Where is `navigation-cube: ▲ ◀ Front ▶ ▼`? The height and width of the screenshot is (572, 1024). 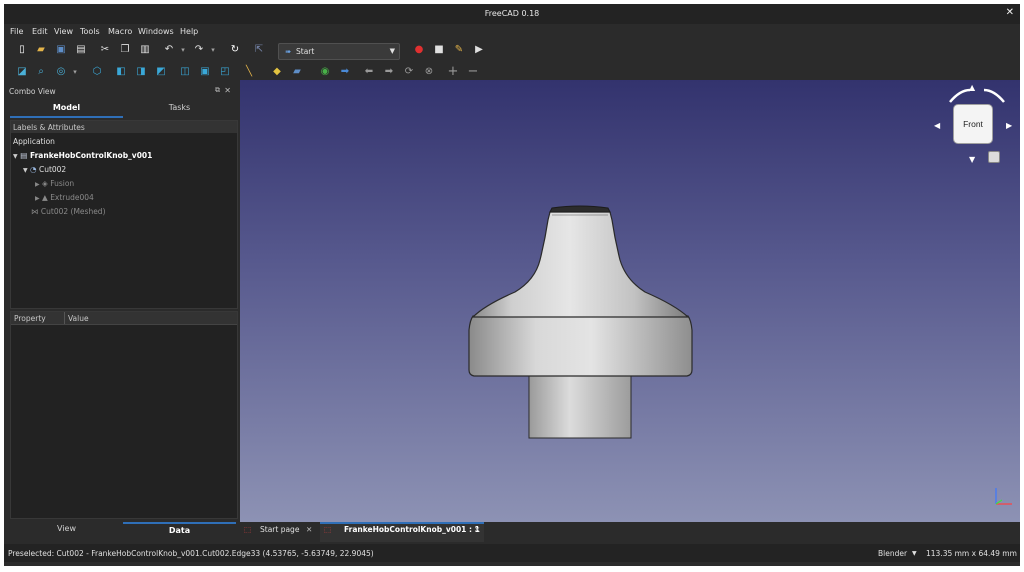
navigation-cube: ▲ ◀ Front ▶ ▼ is located at coordinates (977, 125).